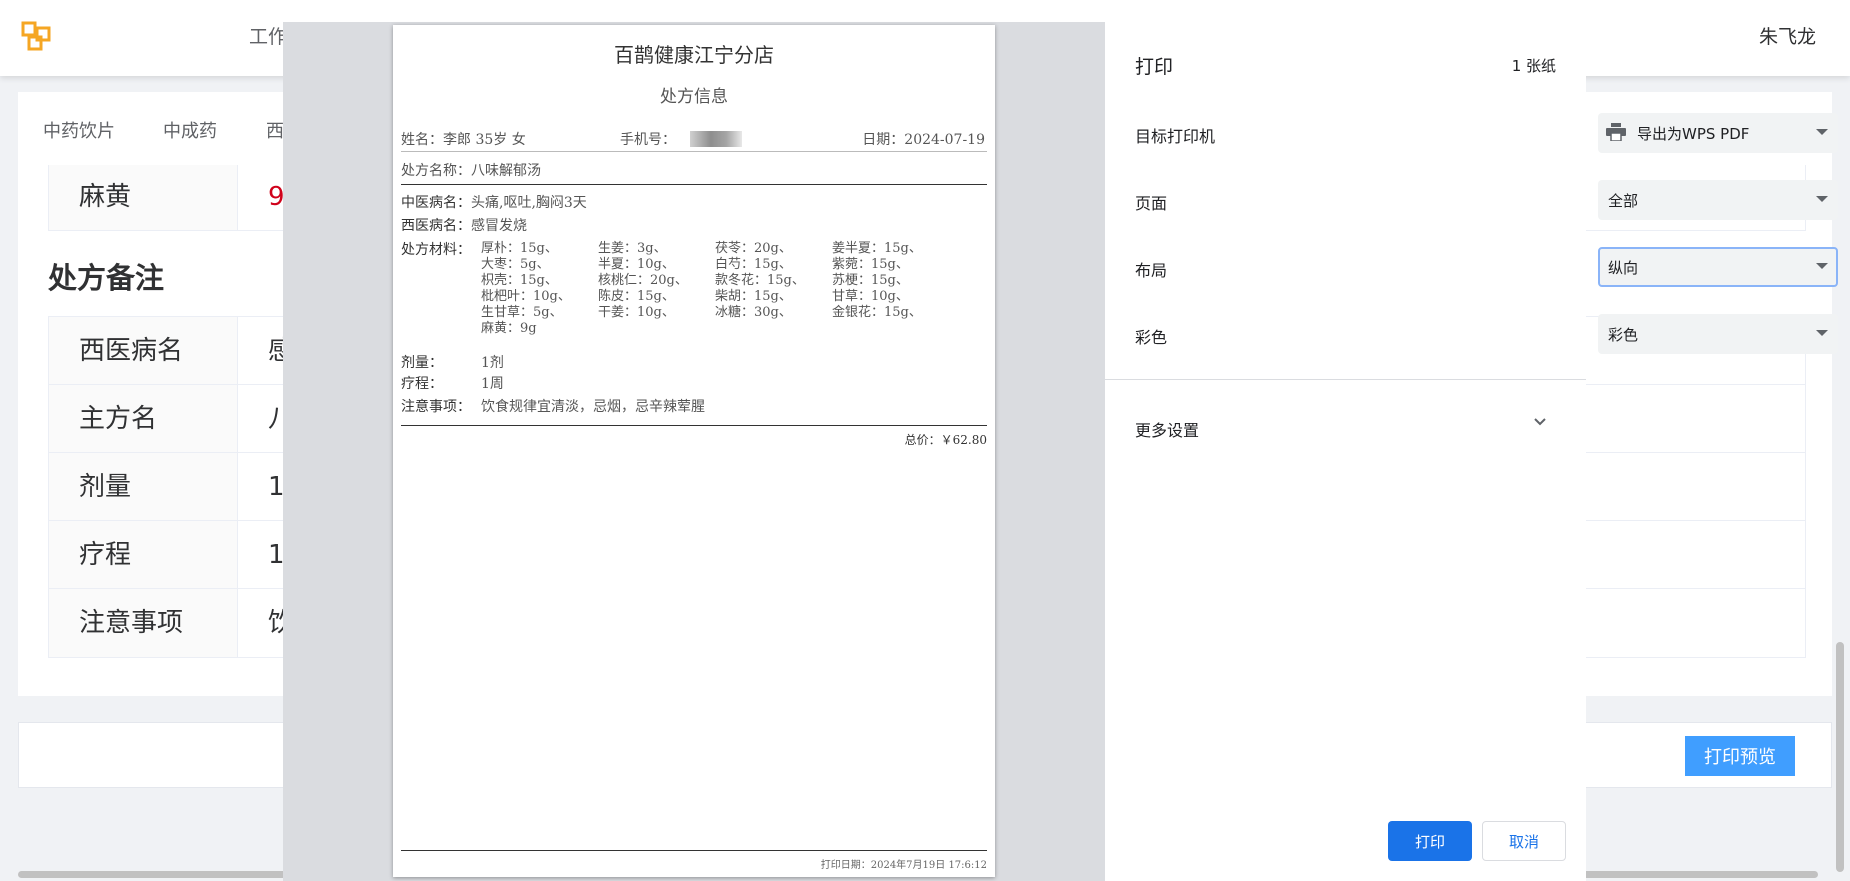  What do you see at coordinates (760, 280) in the screenshot?
I see `material-item: 款冬花：15g、` at bounding box center [760, 280].